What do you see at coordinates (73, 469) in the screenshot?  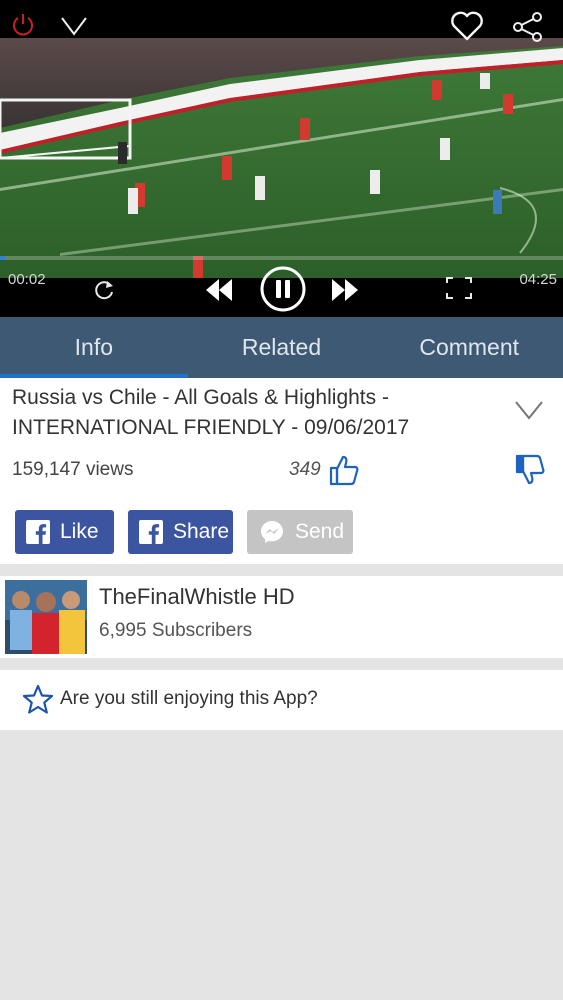 I see `view-count: 159,147 views` at bounding box center [73, 469].